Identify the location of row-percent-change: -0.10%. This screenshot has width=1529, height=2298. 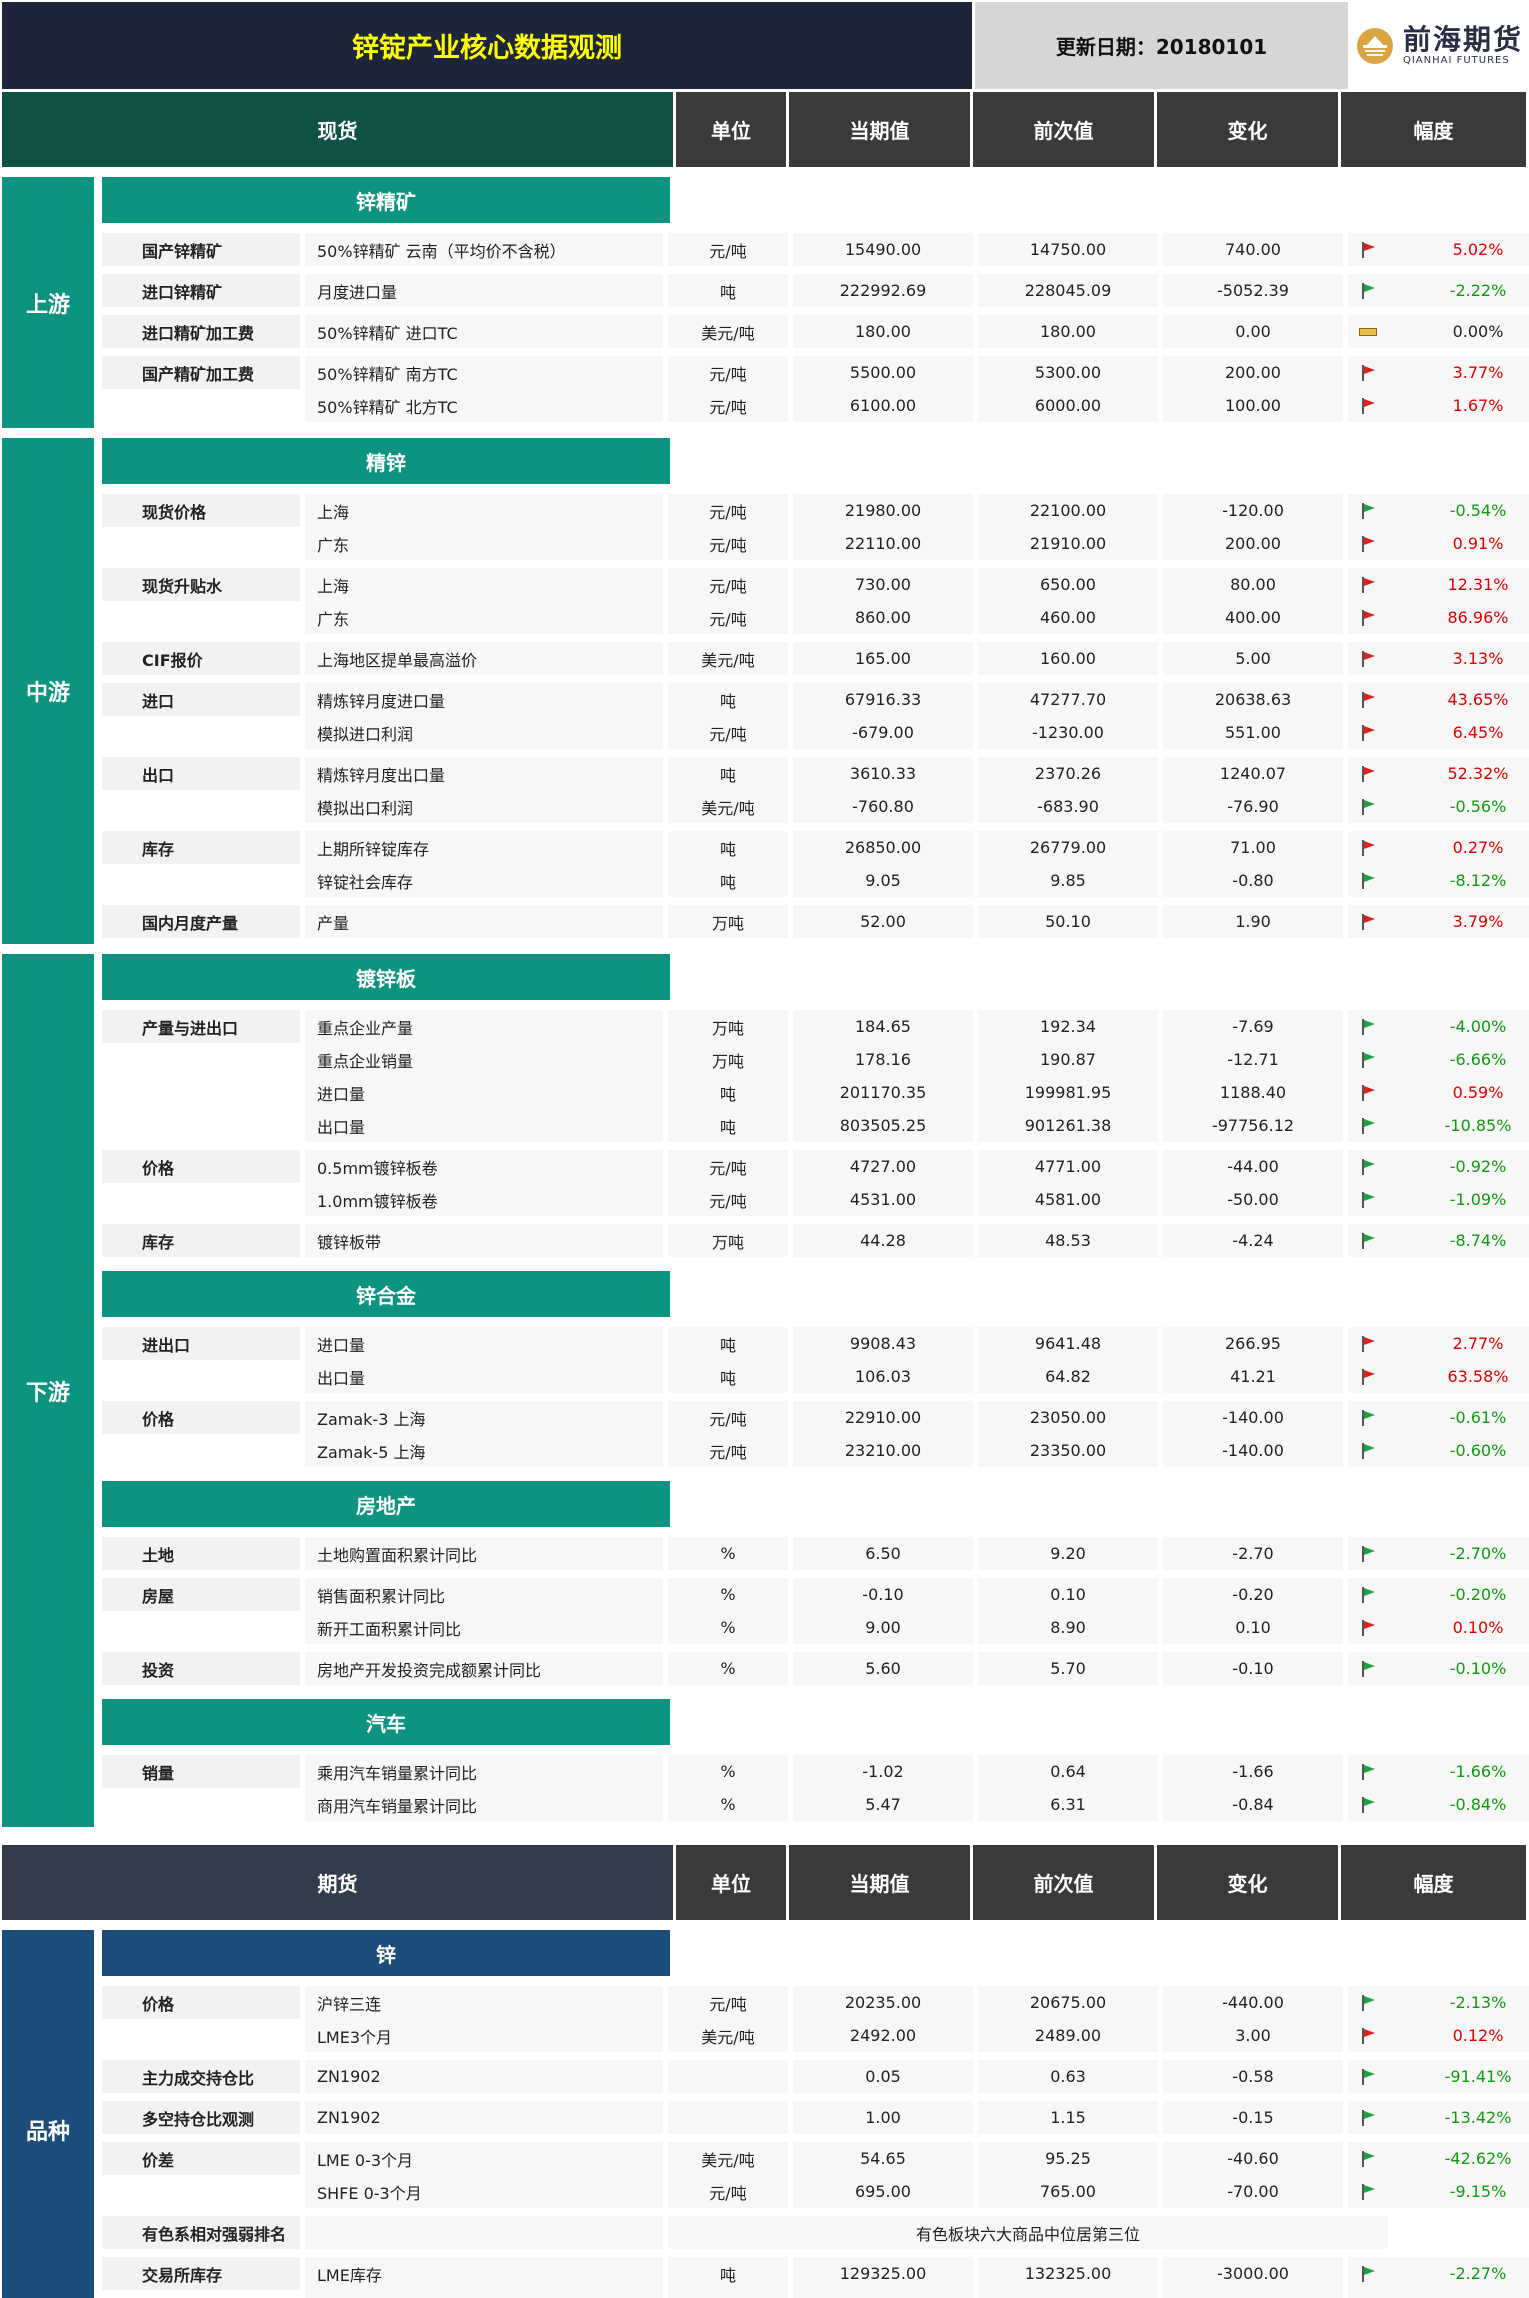
(1458, 1668).